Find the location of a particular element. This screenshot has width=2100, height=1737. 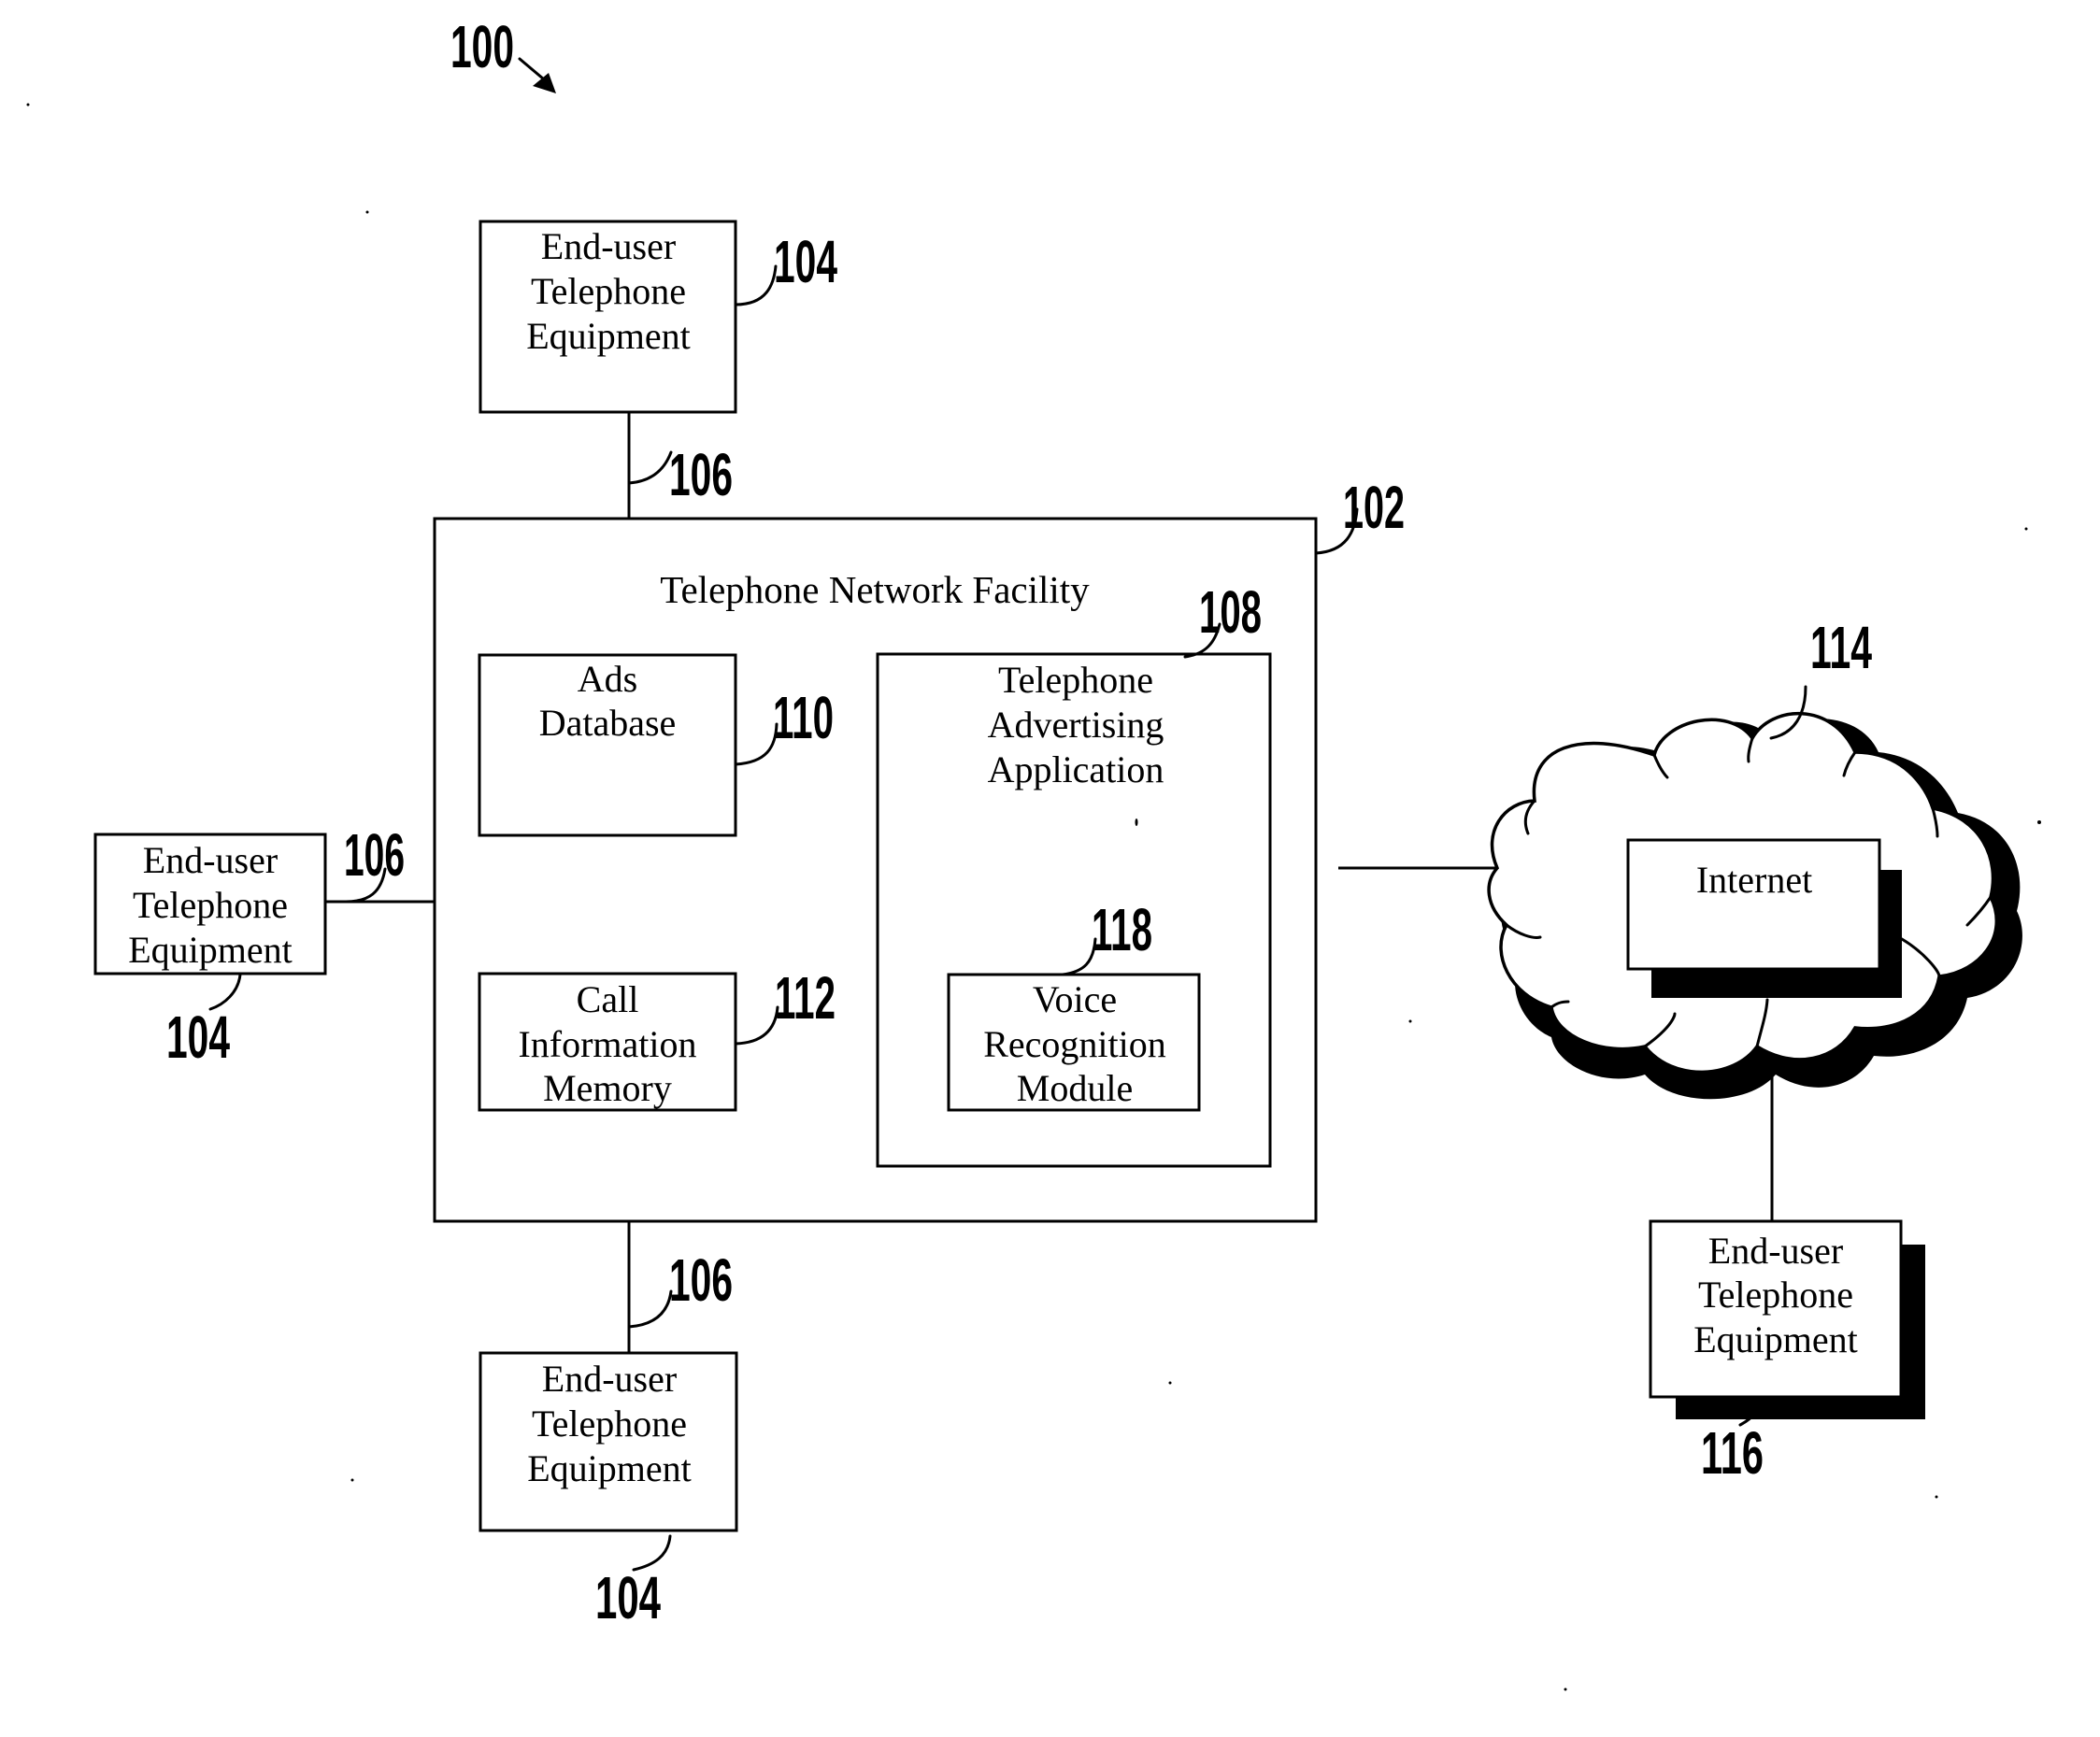

ads-database-line2: Database is located at coordinates (608, 723).